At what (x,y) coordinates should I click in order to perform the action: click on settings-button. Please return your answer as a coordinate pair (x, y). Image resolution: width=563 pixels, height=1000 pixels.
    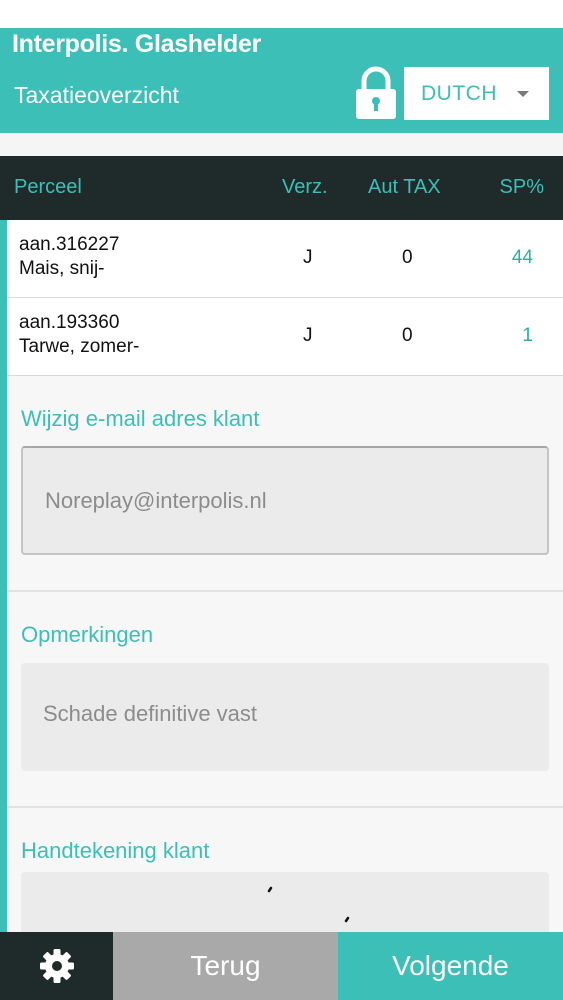
    Looking at the image, I should click on (56, 966).